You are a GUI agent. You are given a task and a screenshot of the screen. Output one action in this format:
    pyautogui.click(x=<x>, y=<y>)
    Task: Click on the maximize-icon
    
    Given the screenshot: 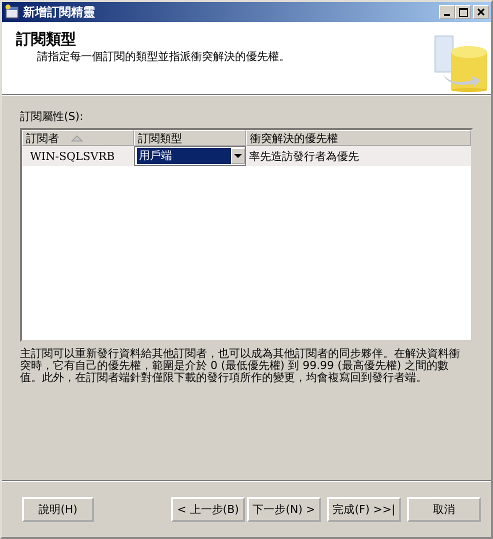 What is the action you would take?
    pyautogui.click(x=463, y=12)
    